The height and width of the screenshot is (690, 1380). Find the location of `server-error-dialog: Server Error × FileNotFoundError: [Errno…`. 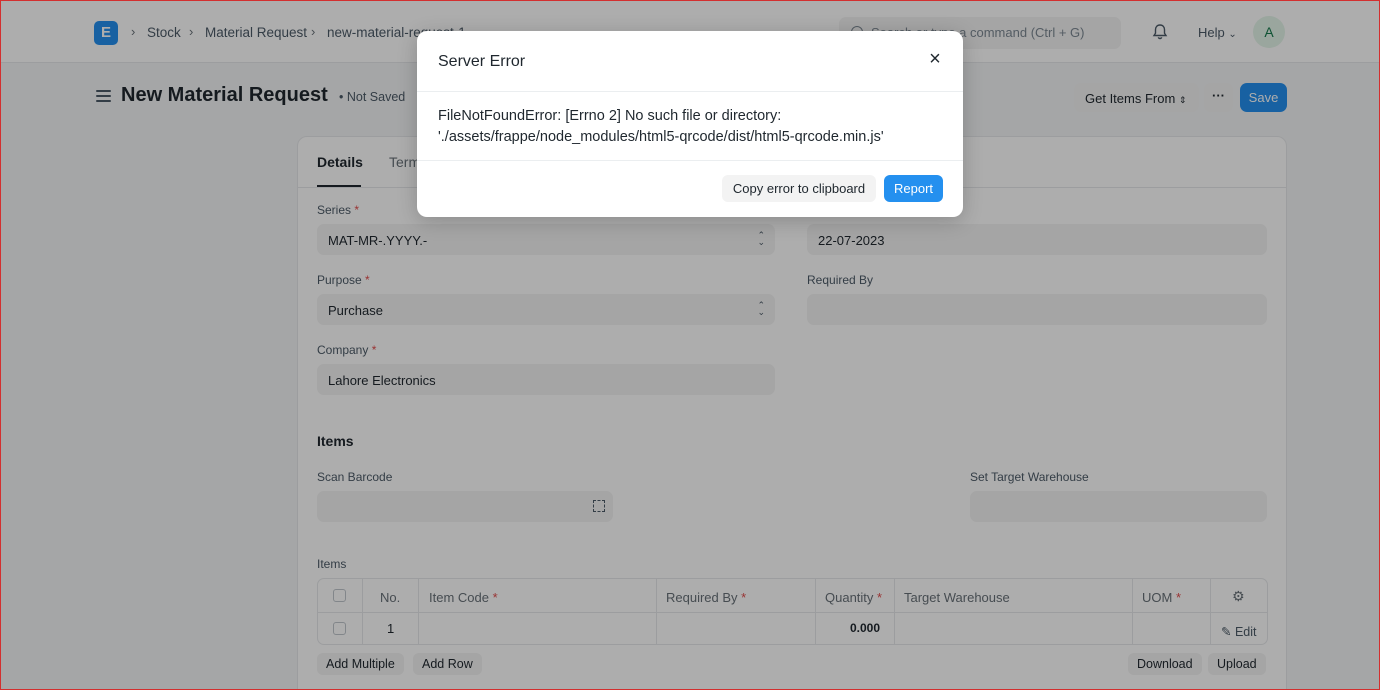

server-error-dialog: Server Error × FileNotFoundError: [Errno… is located at coordinates (690, 124).